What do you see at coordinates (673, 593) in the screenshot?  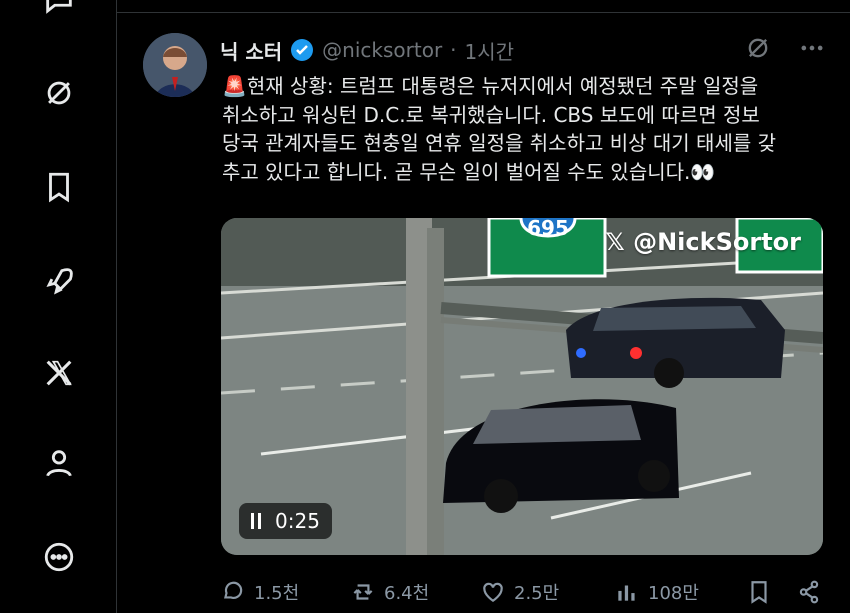 I see `view-count: 108만` at bounding box center [673, 593].